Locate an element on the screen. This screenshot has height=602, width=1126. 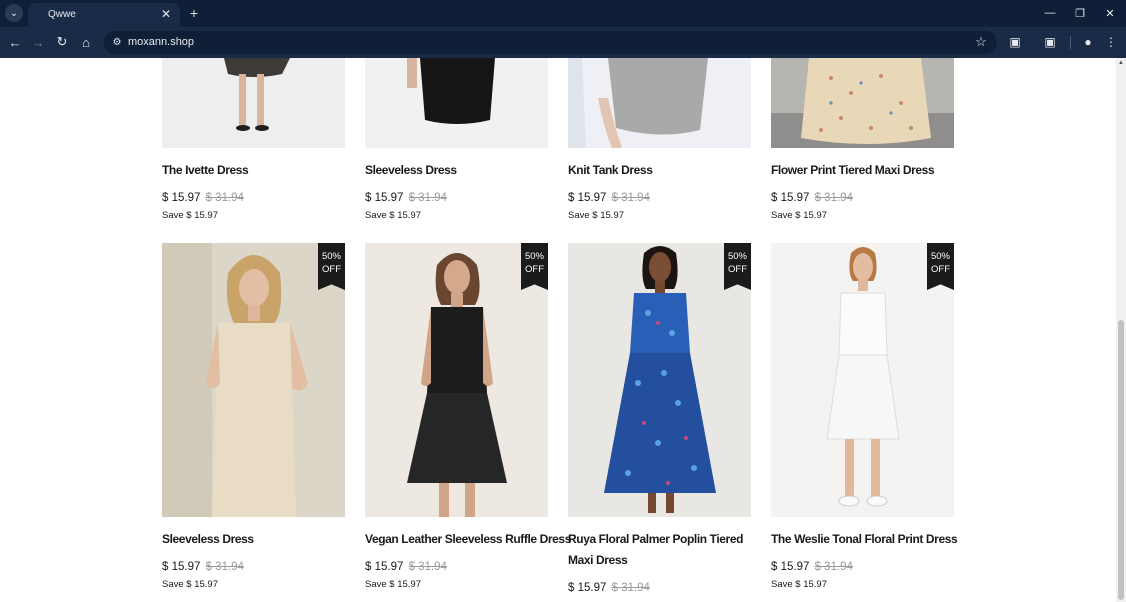
home-button: ⌂ is located at coordinates (86, 42).